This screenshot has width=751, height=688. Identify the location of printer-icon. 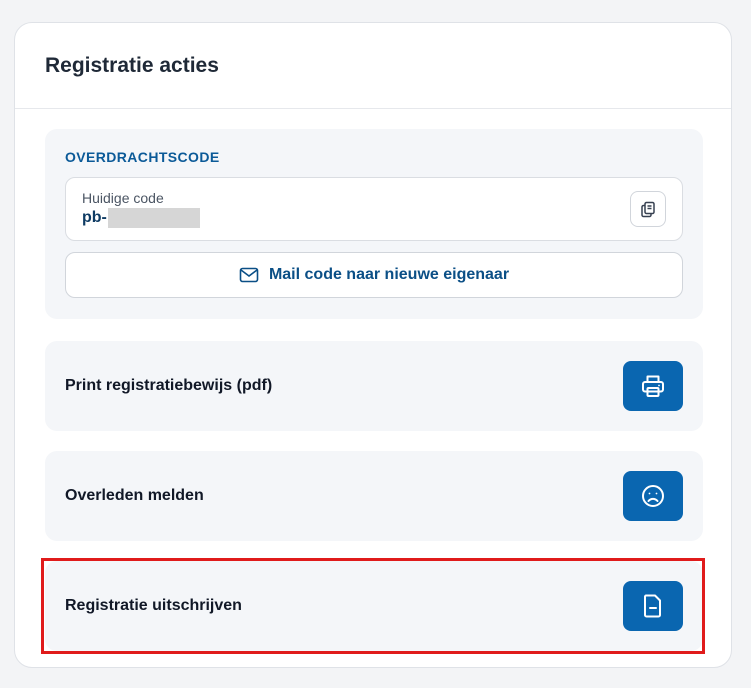
(653, 386).